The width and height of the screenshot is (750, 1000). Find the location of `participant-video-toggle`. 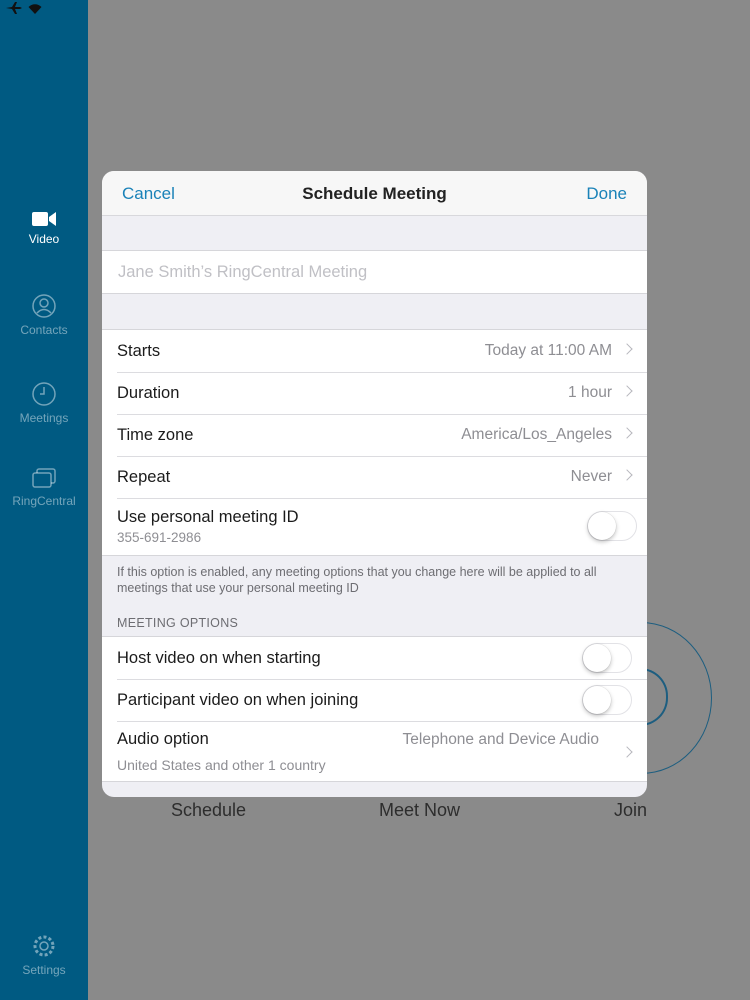

participant-video-toggle is located at coordinates (607, 700).